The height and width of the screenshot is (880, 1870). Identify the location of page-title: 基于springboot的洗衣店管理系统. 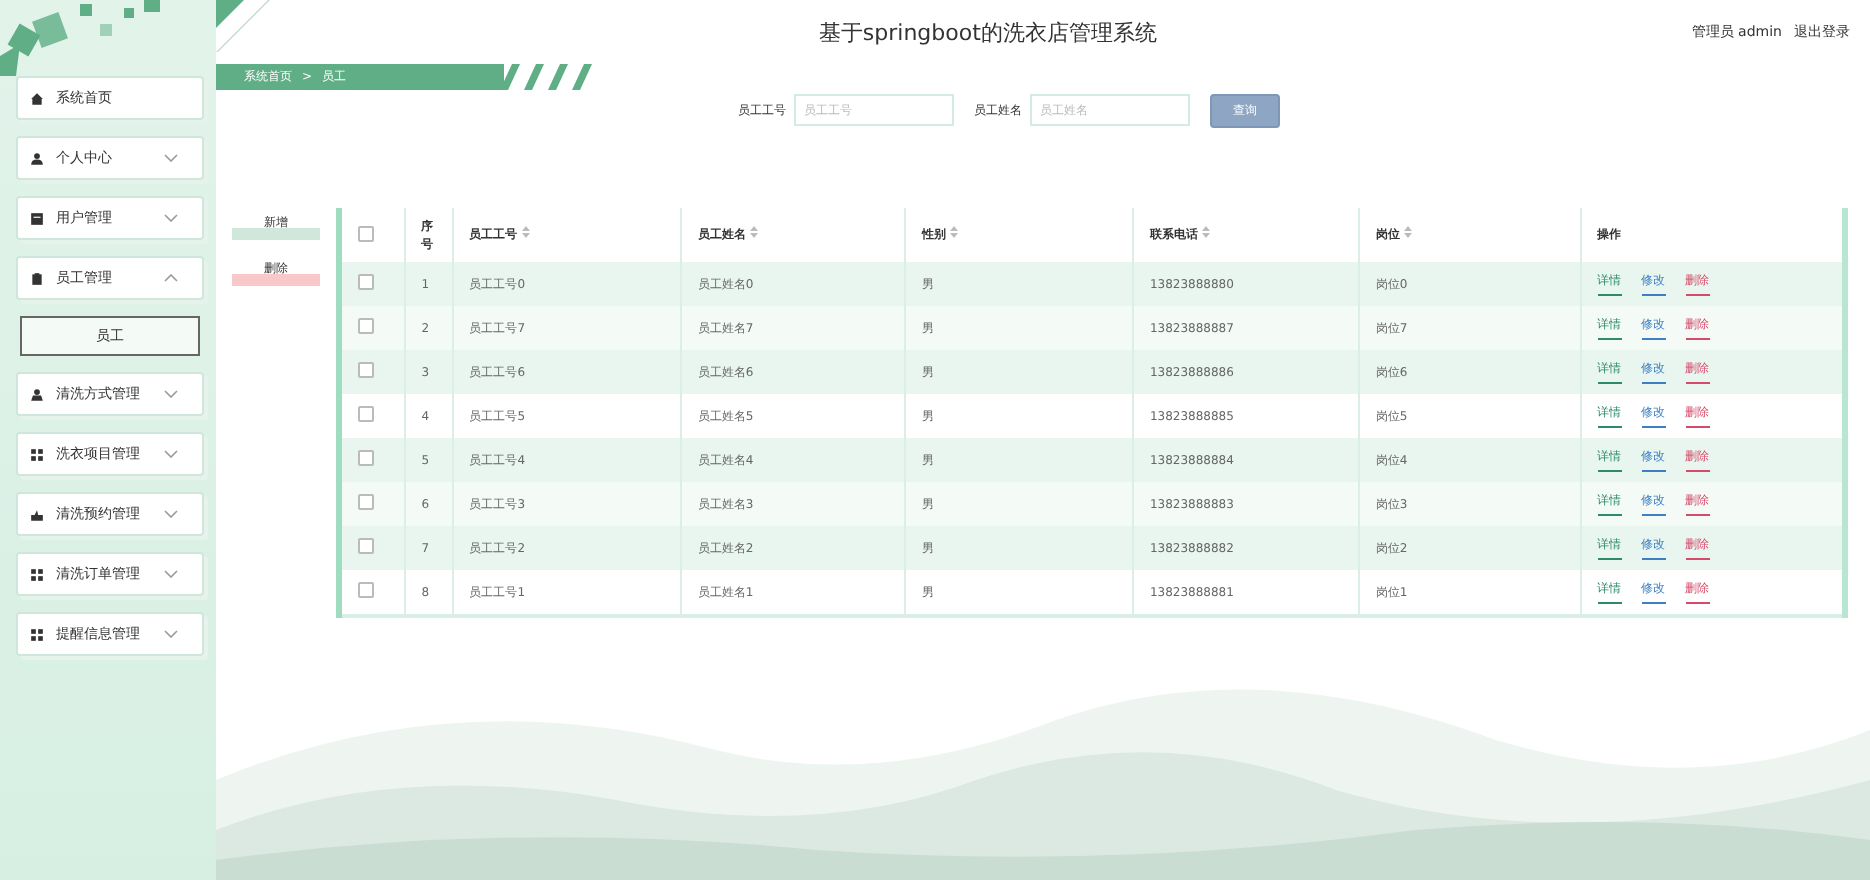
(987, 32).